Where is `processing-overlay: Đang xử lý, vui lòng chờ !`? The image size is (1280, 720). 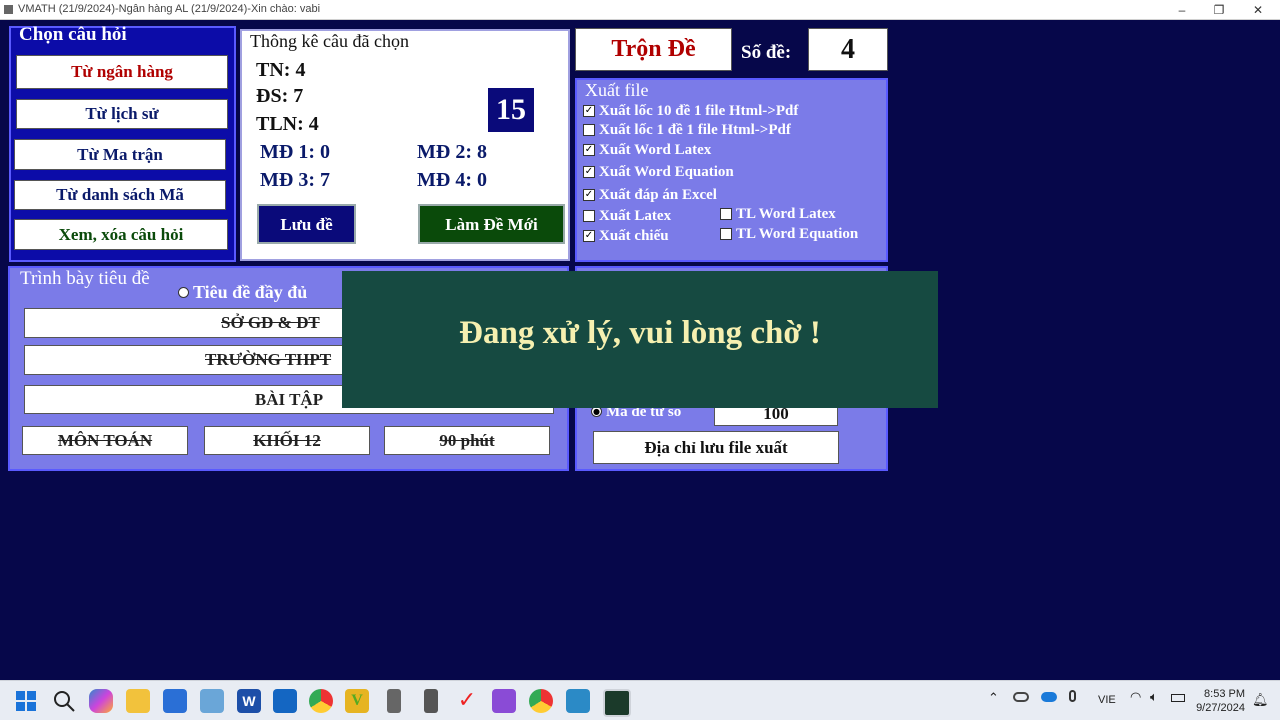
processing-overlay: Đang xử lý, vui lòng chờ ! is located at coordinates (640, 339).